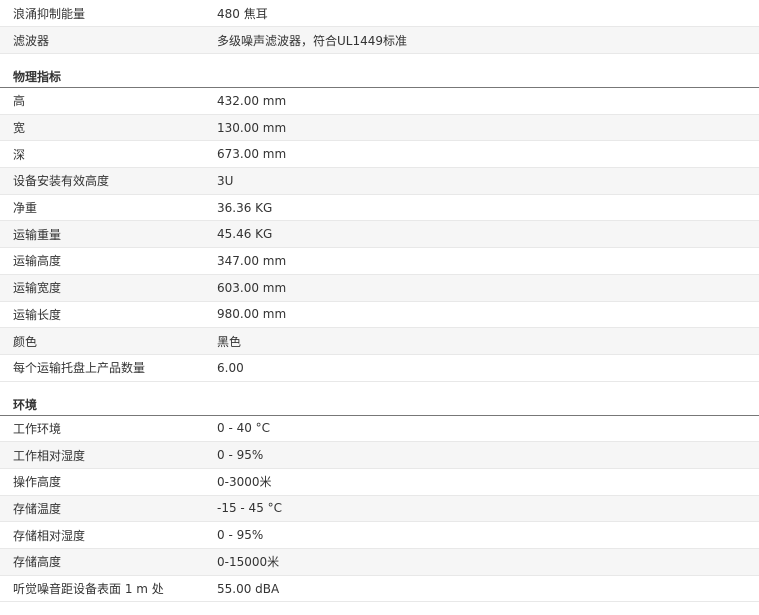 The height and width of the screenshot is (615, 759). Describe the element at coordinates (379, 398) in the screenshot. I see `section-header-environment: 环境` at that location.